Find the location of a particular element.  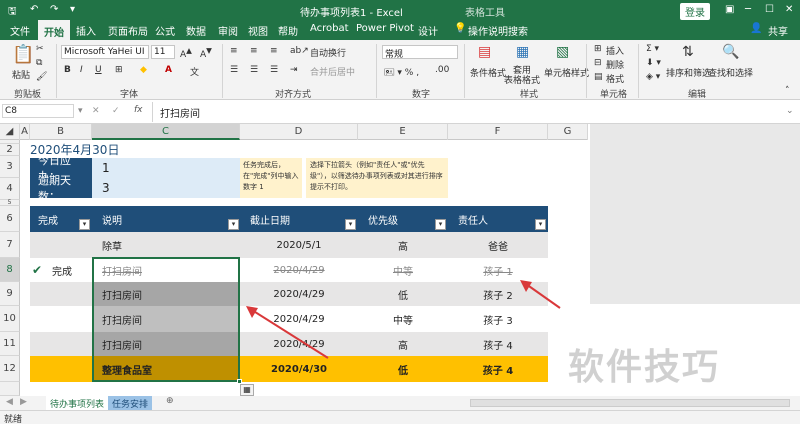

wrap-text-button: 自动换行 is located at coordinates (328, 52).